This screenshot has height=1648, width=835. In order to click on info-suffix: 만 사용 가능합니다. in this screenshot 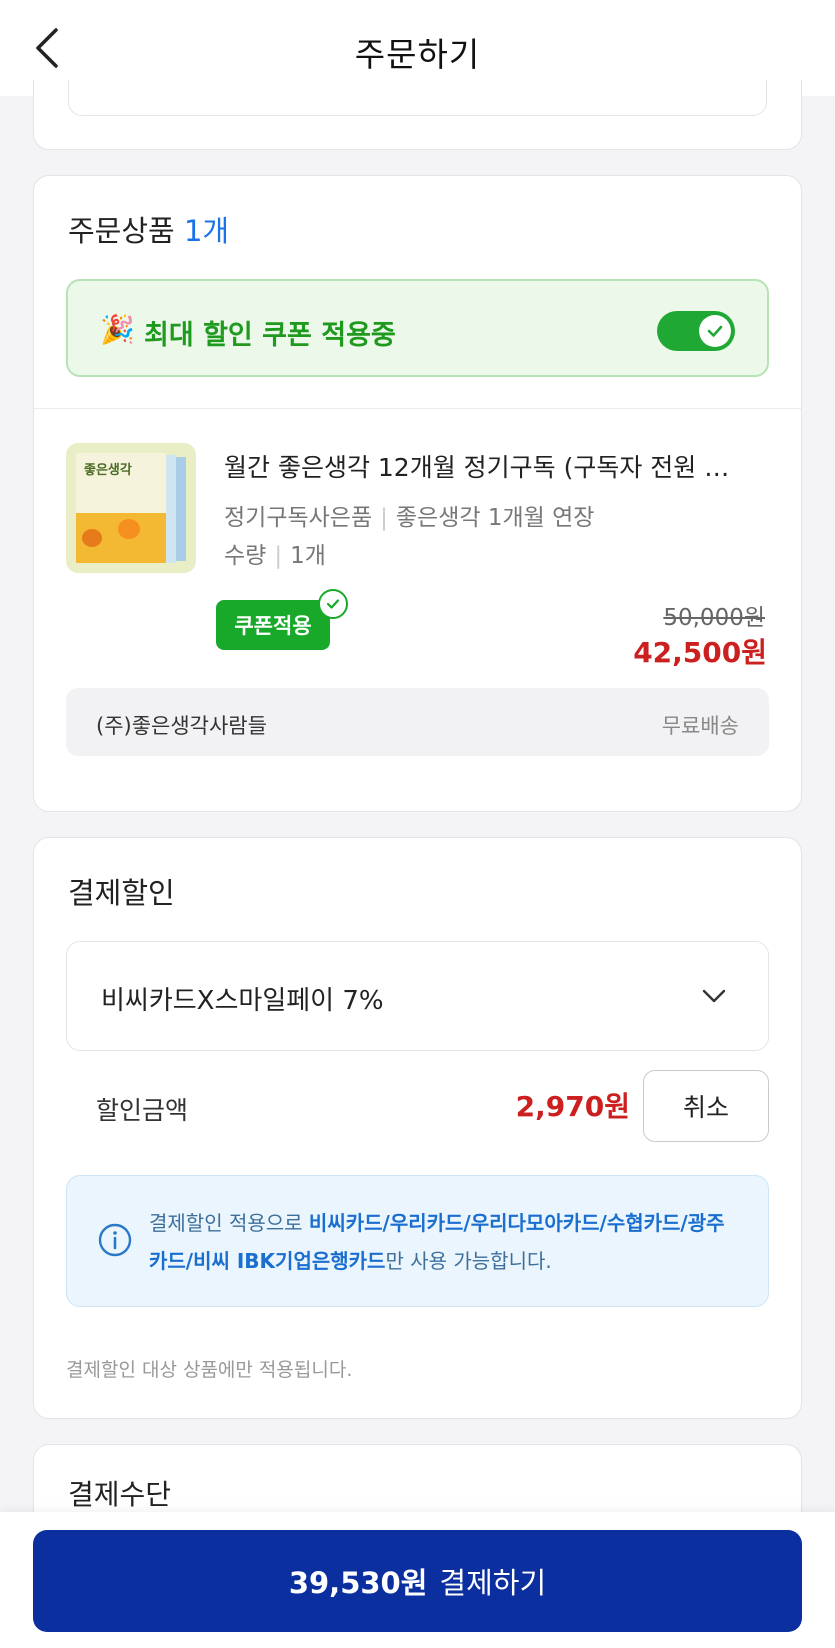, I will do `click(468, 1261)`.